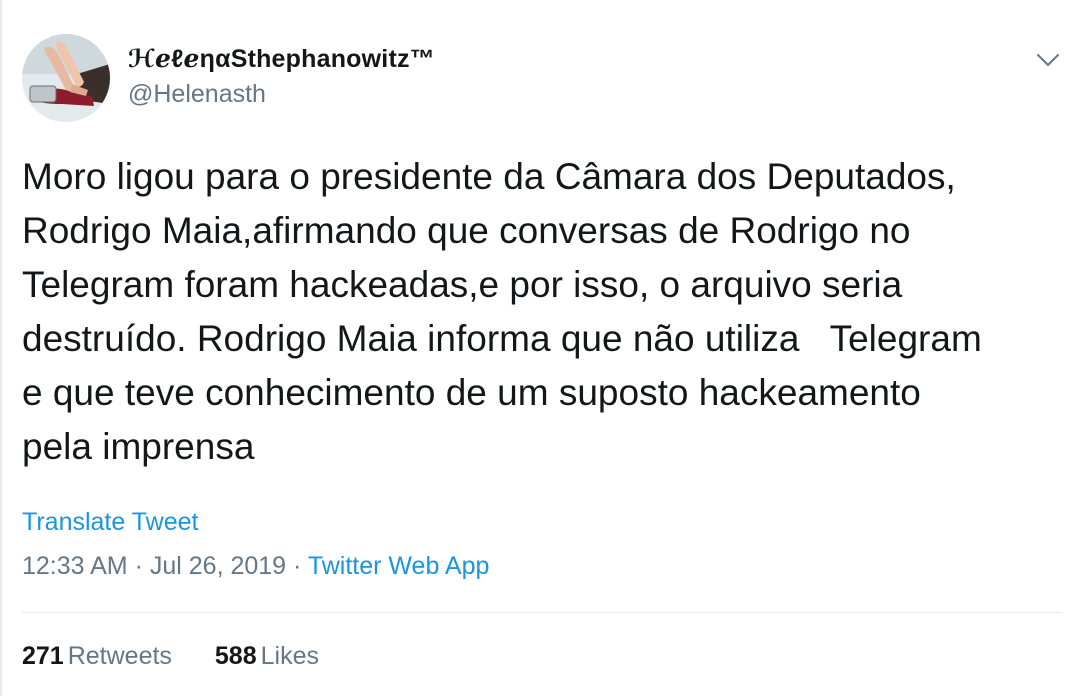 This screenshot has height=696, width=1072. I want to click on card-left-border, so click(1, 348).